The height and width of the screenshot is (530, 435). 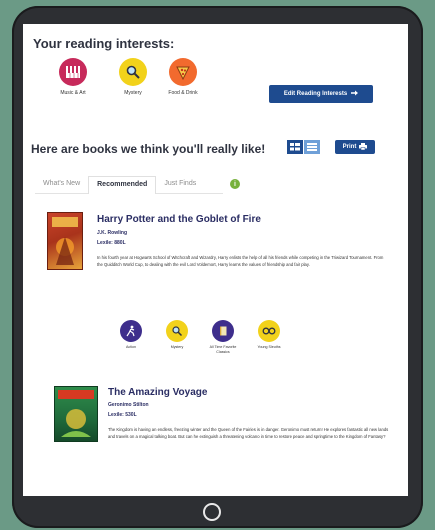 What do you see at coordinates (355, 94) in the screenshot?
I see `arrow-right-icon` at bounding box center [355, 94].